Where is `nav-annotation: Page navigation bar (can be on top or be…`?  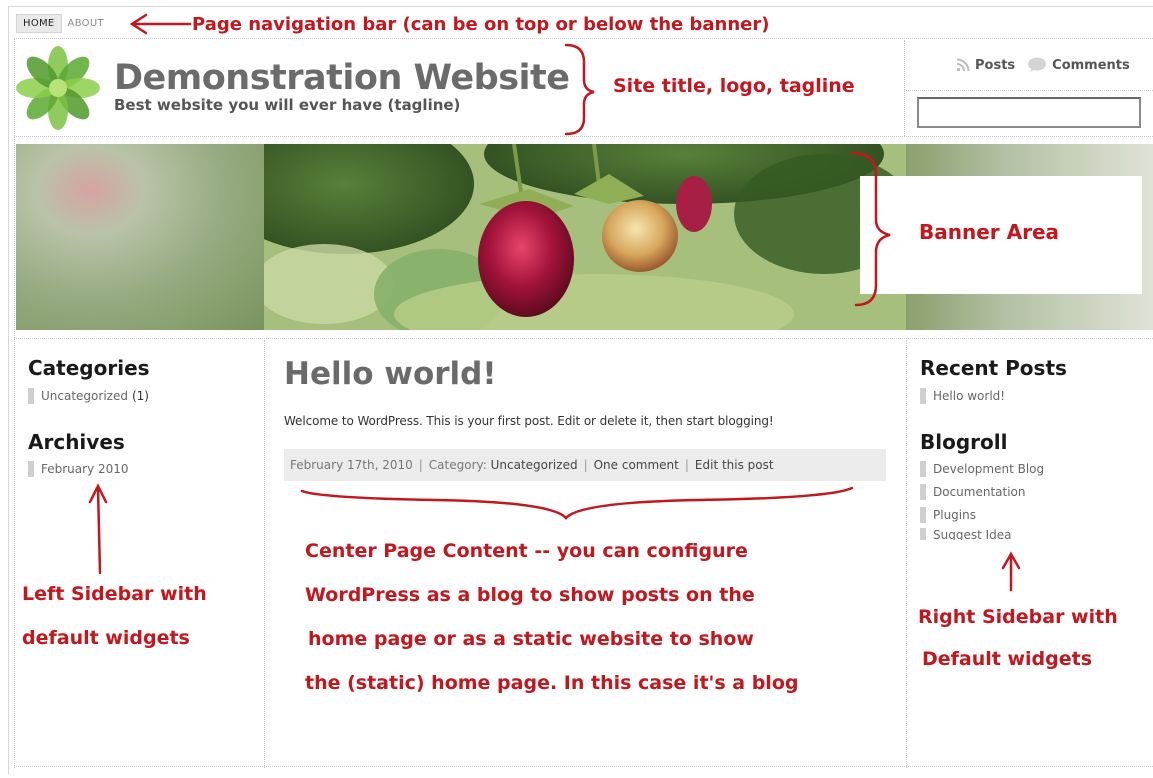
nav-annotation: Page navigation bar (can be on top or be… is located at coordinates (481, 24).